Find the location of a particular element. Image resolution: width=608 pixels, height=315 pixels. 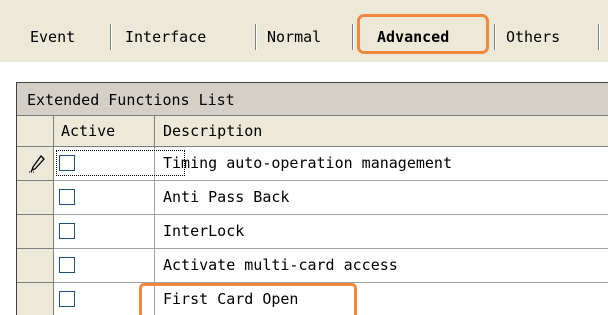

tab-event: Event is located at coordinates (52, 37).